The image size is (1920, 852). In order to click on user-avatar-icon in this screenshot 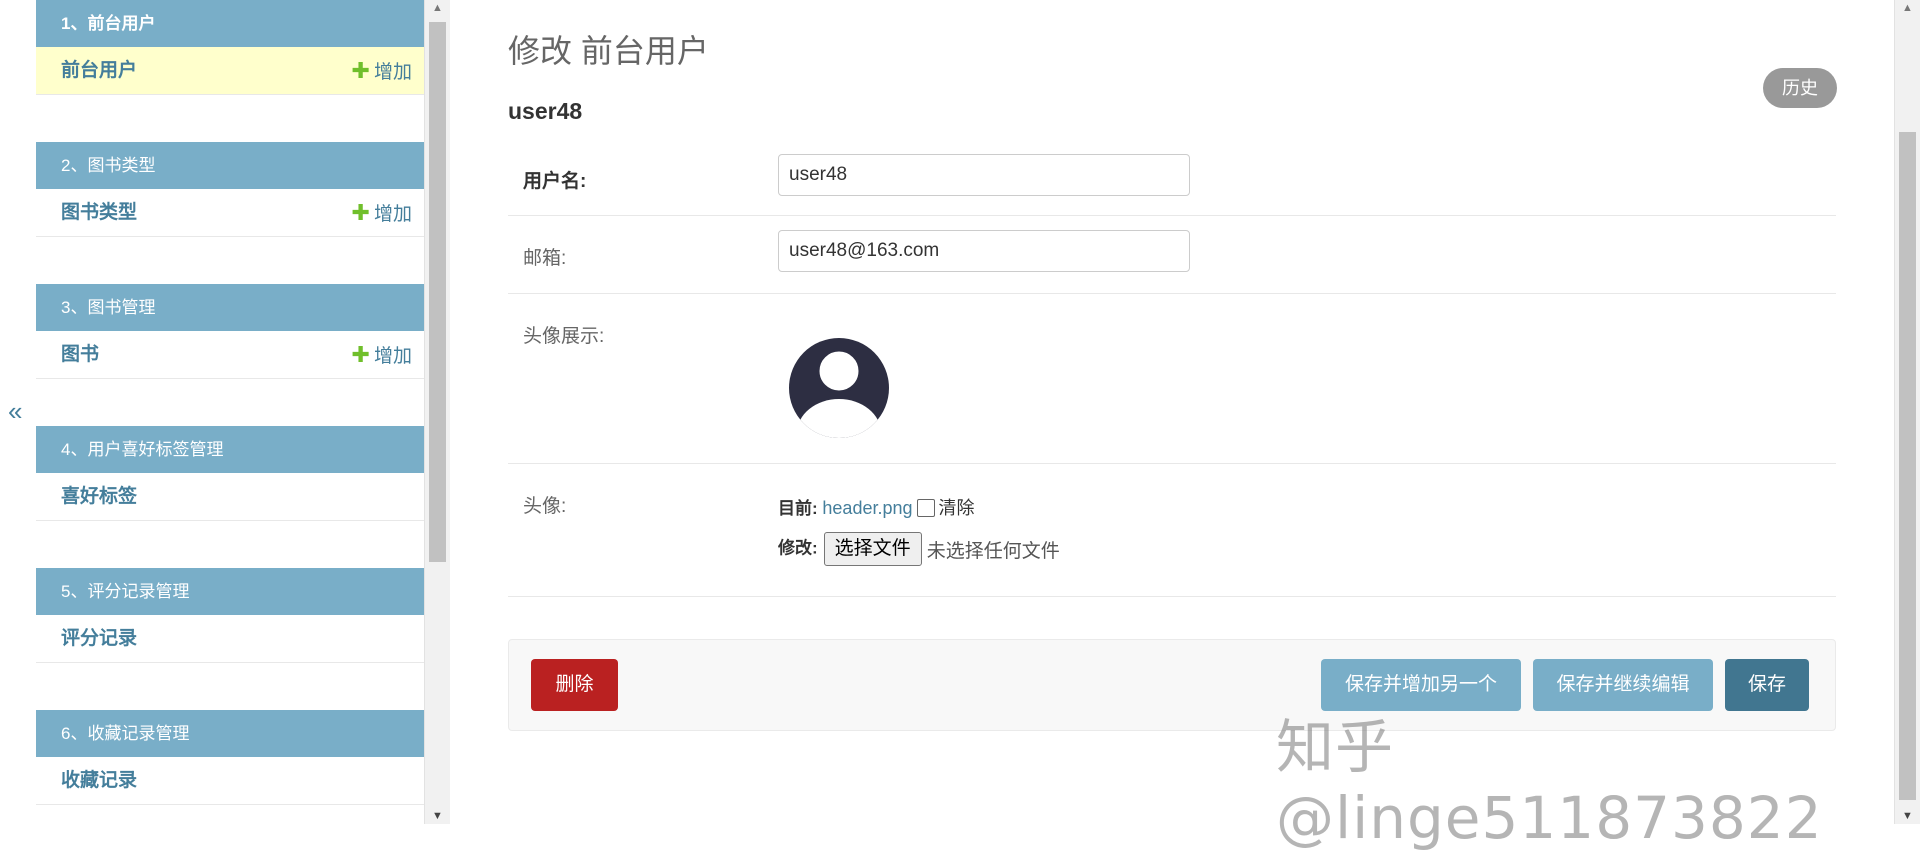, I will do `click(839, 388)`.